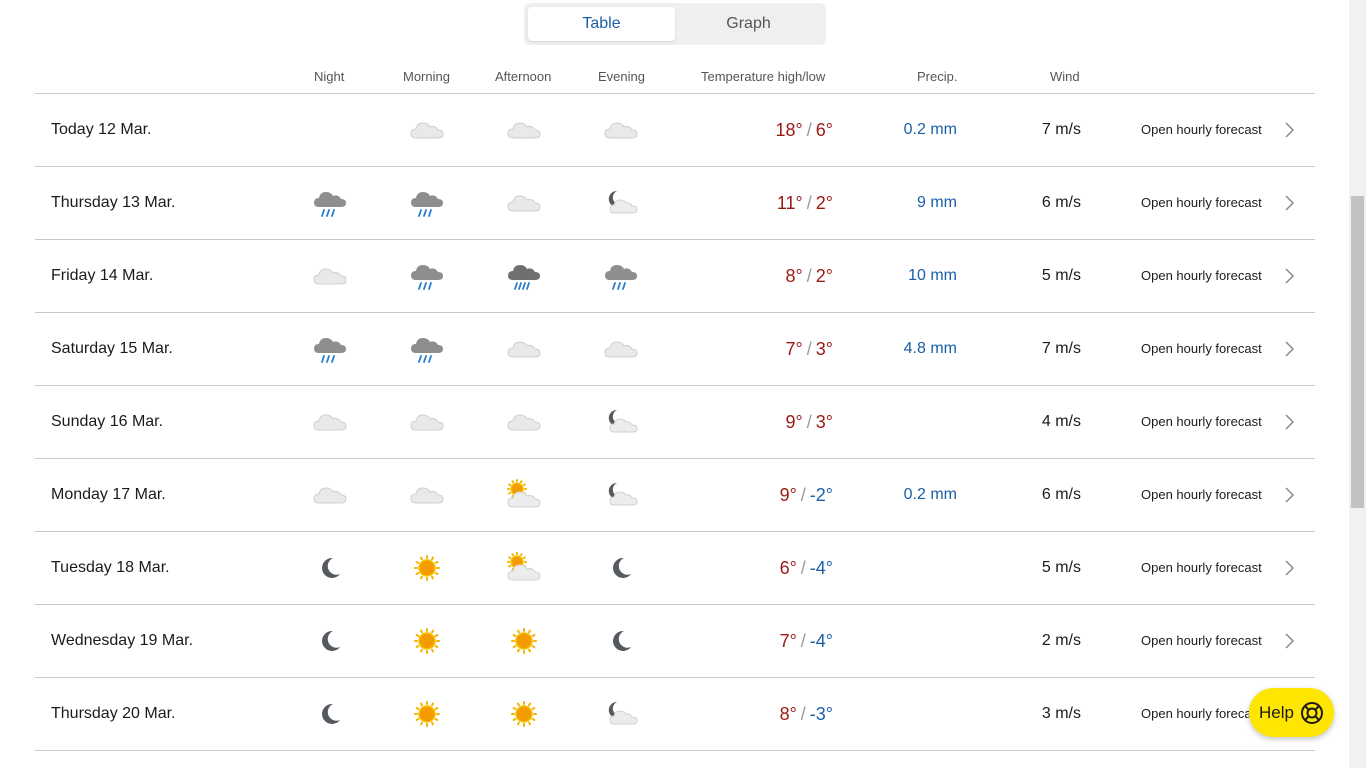 The image size is (1366, 768). I want to click on wind-speed: 5 m/s, so click(1061, 275).